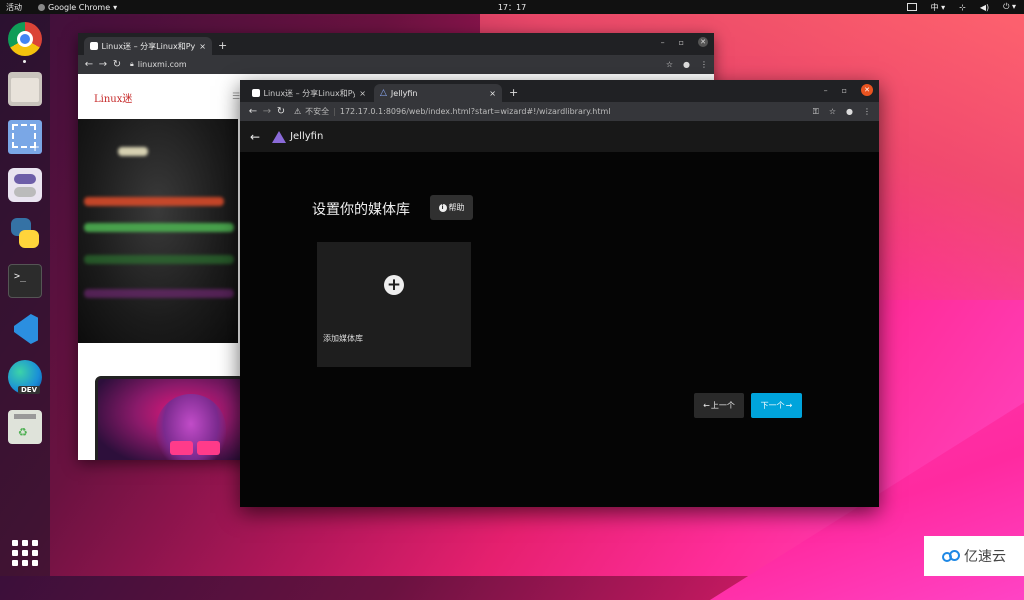 The image size is (1024, 600). What do you see at coordinates (396, 44) in the screenshot?
I see `tab-strip: Linux迷 – 分享Linux和Pyt × + – ▫ ✕` at bounding box center [396, 44].